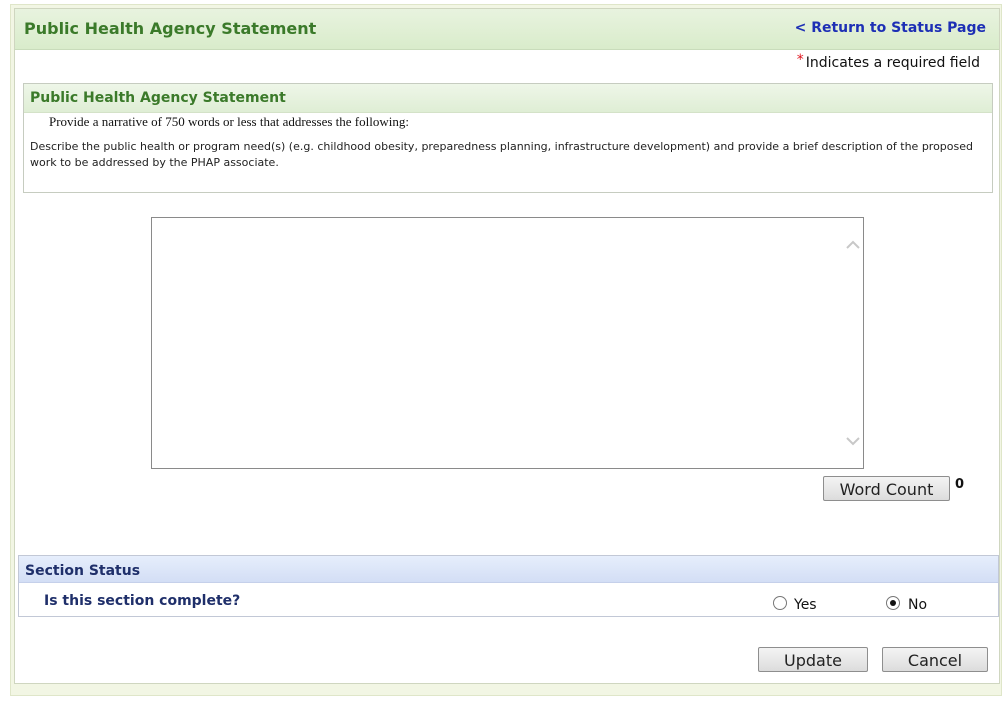 This screenshot has width=1005, height=701. Describe the element at coordinates (508, 569) in the screenshot. I see `section-status-header: Section Status` at that location.